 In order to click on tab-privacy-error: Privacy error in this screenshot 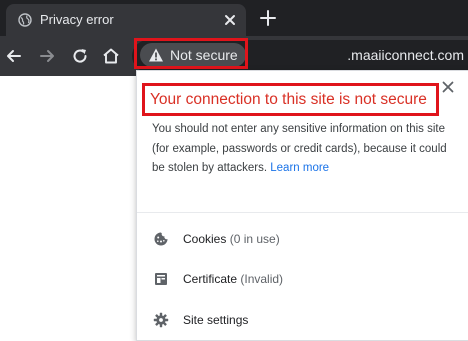, I will do `click(126, 20)`.